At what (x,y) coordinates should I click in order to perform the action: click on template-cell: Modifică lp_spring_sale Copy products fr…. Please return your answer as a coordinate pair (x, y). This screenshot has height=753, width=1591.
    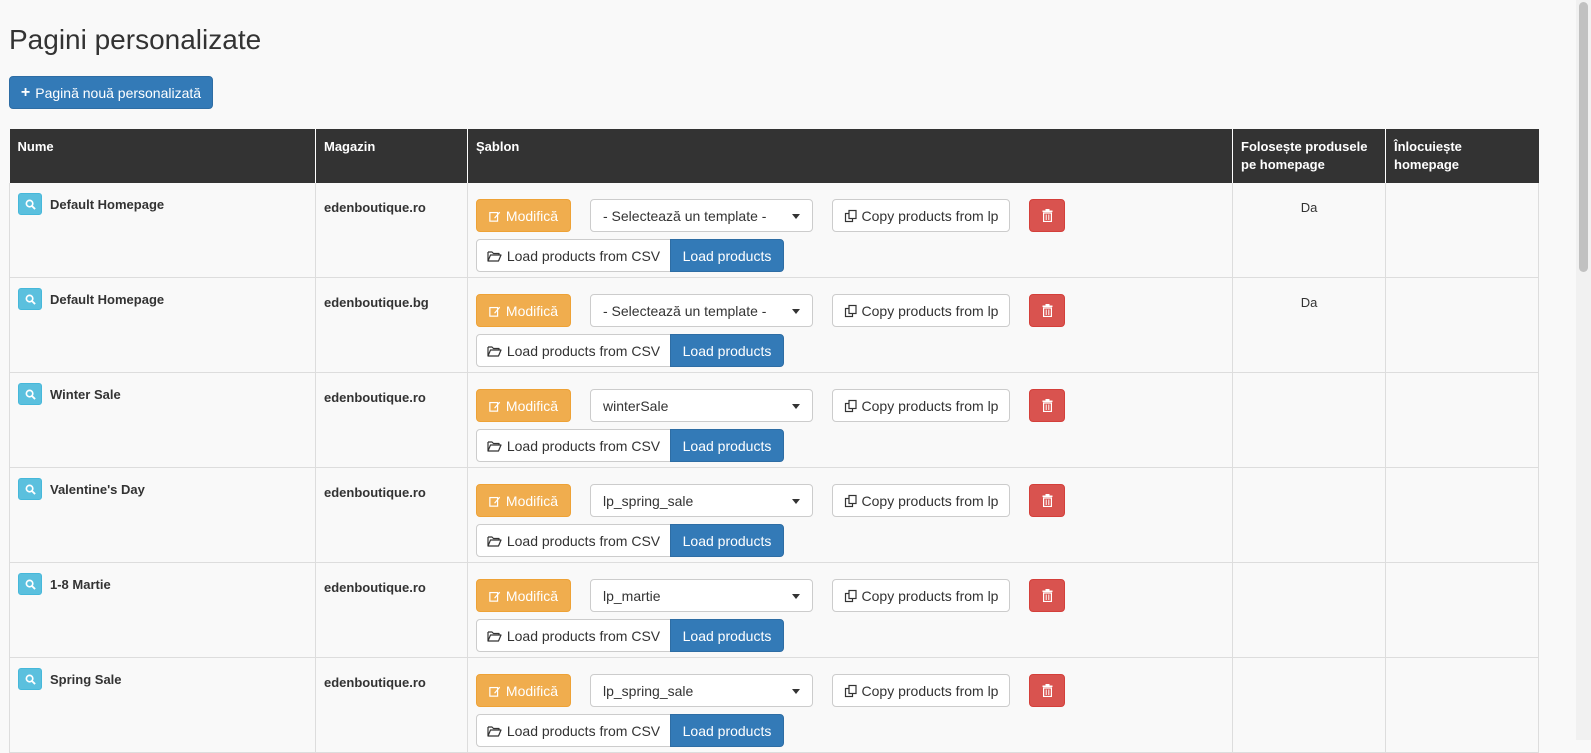
    Looking at the image, I should click on (850, 515).